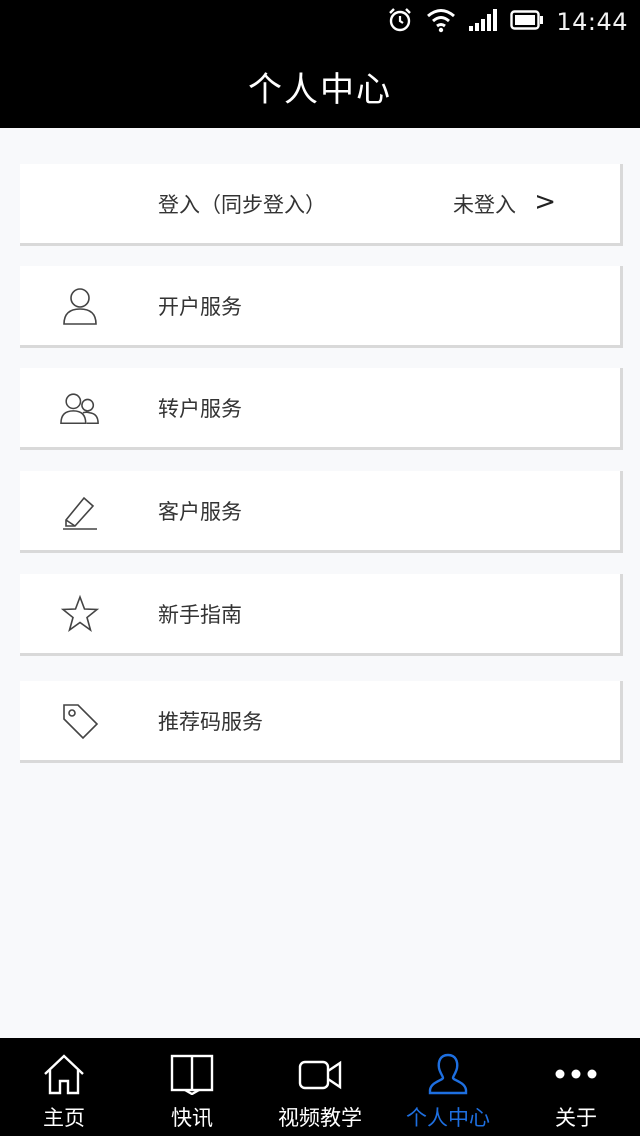 Image resolution: width=640 pixels, height=1136 pixels. Describe the element at coordinates (321, 722) in the screenshot. I see `menu-item-referral-code: 推荐码服务` at that location.